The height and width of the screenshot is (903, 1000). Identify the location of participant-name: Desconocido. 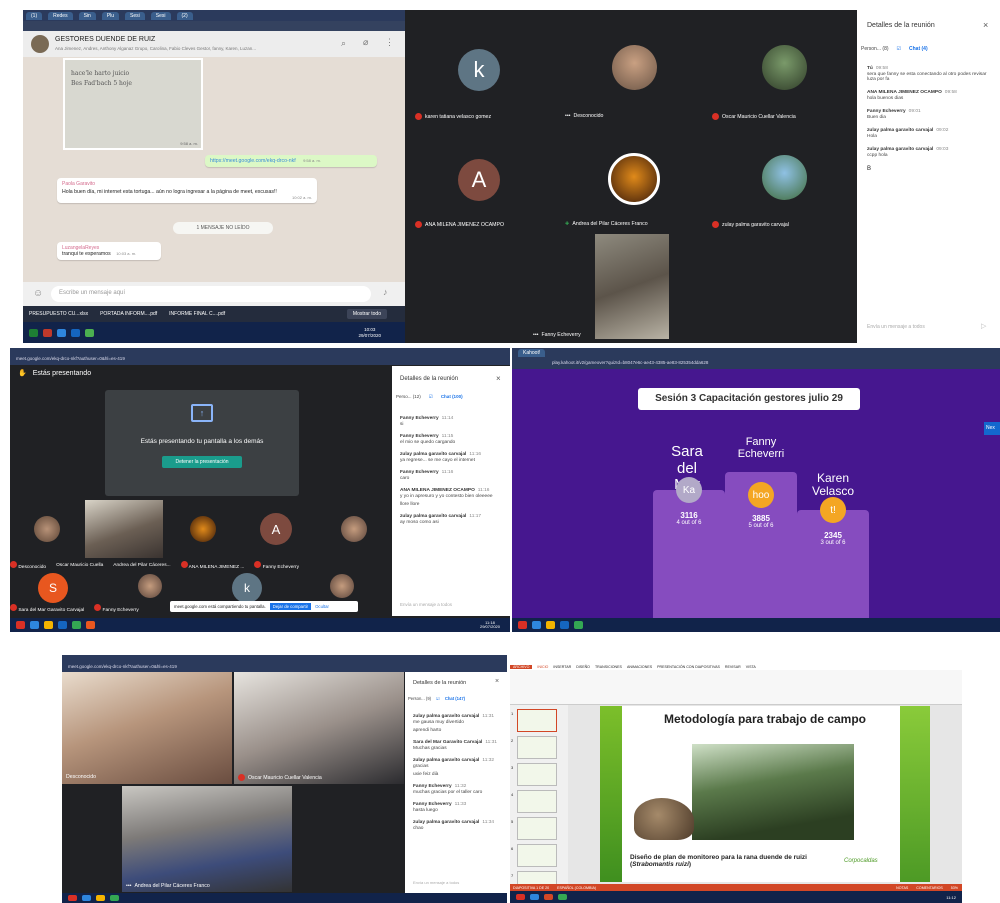
(81, 777).